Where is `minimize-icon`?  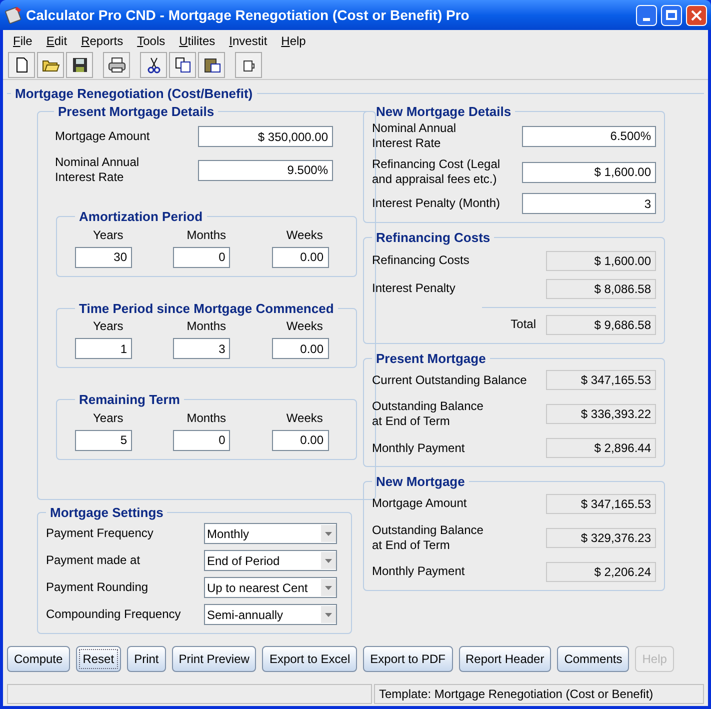 minimize-icon is located at coordinates (646, 19).